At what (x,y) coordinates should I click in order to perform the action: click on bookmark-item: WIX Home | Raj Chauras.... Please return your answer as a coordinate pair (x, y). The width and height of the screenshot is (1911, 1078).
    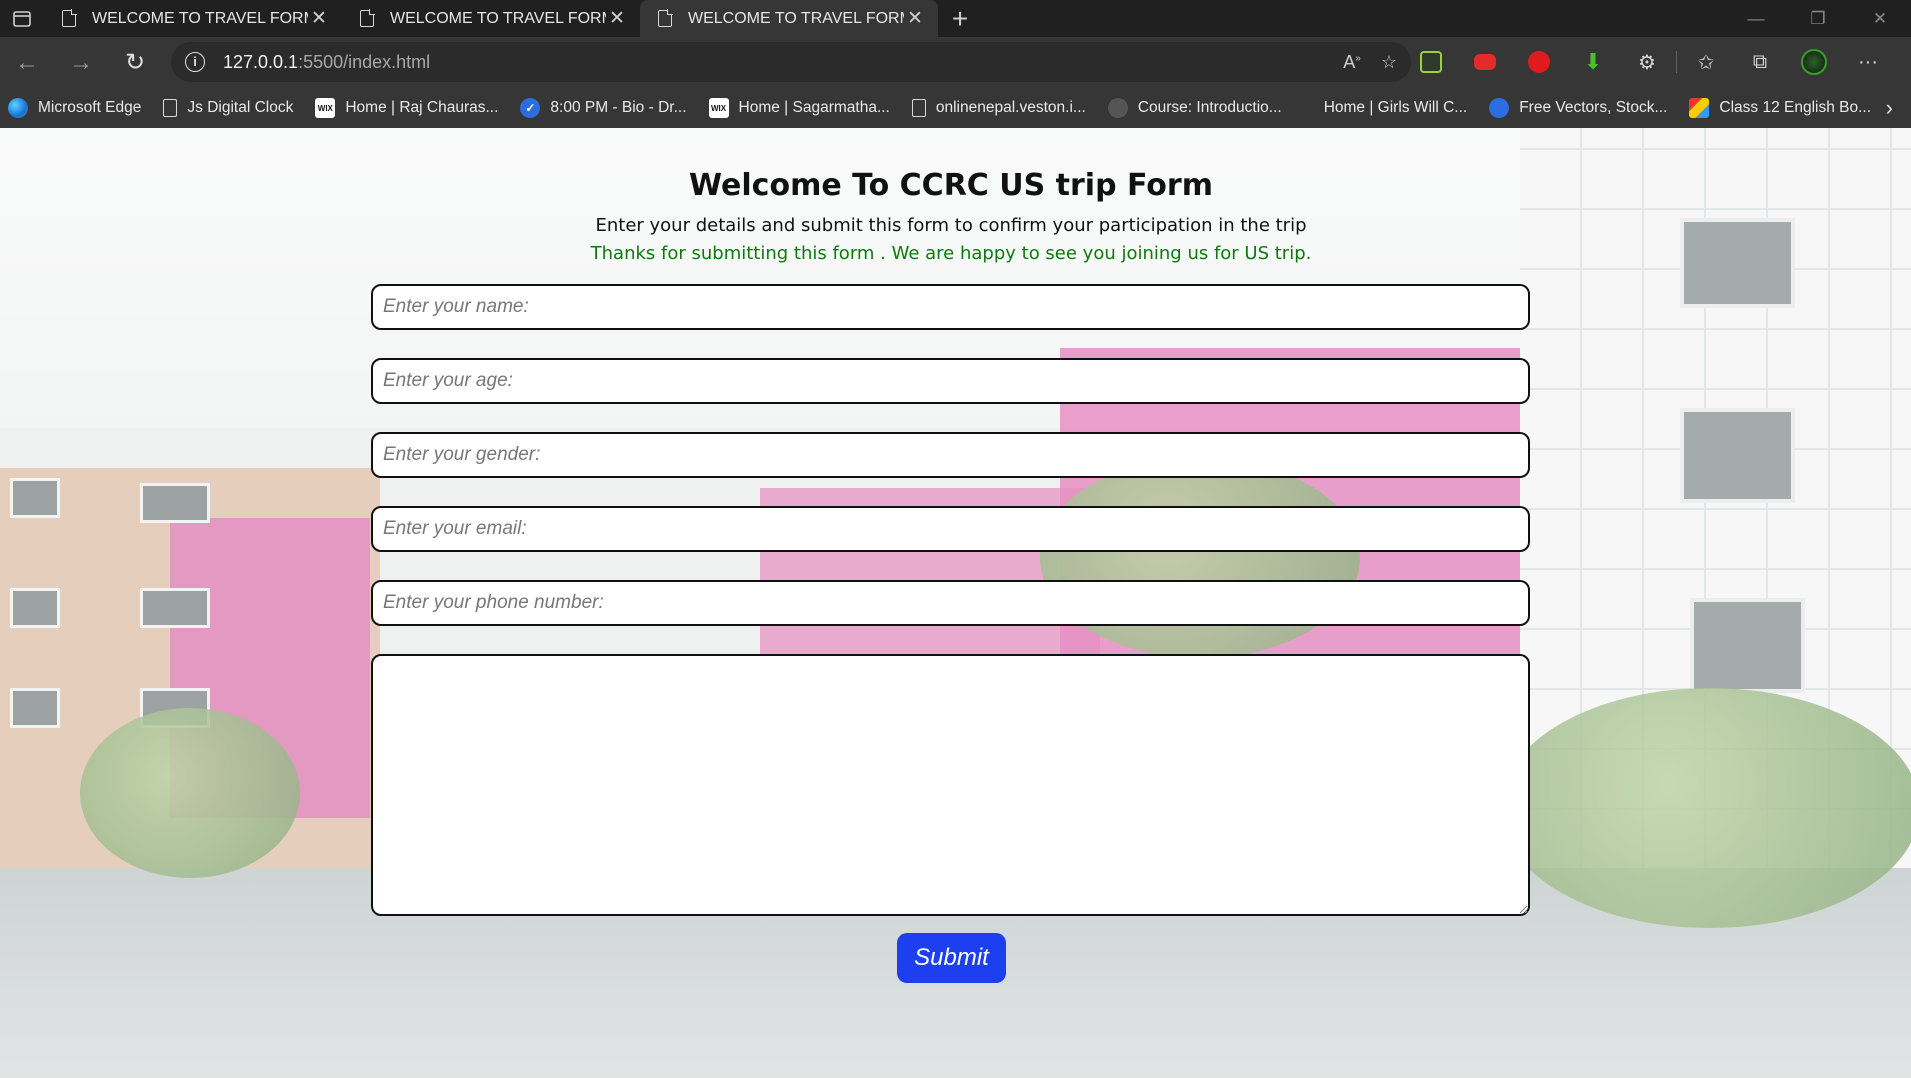
    Looking at the image, I should click on (406, 108).